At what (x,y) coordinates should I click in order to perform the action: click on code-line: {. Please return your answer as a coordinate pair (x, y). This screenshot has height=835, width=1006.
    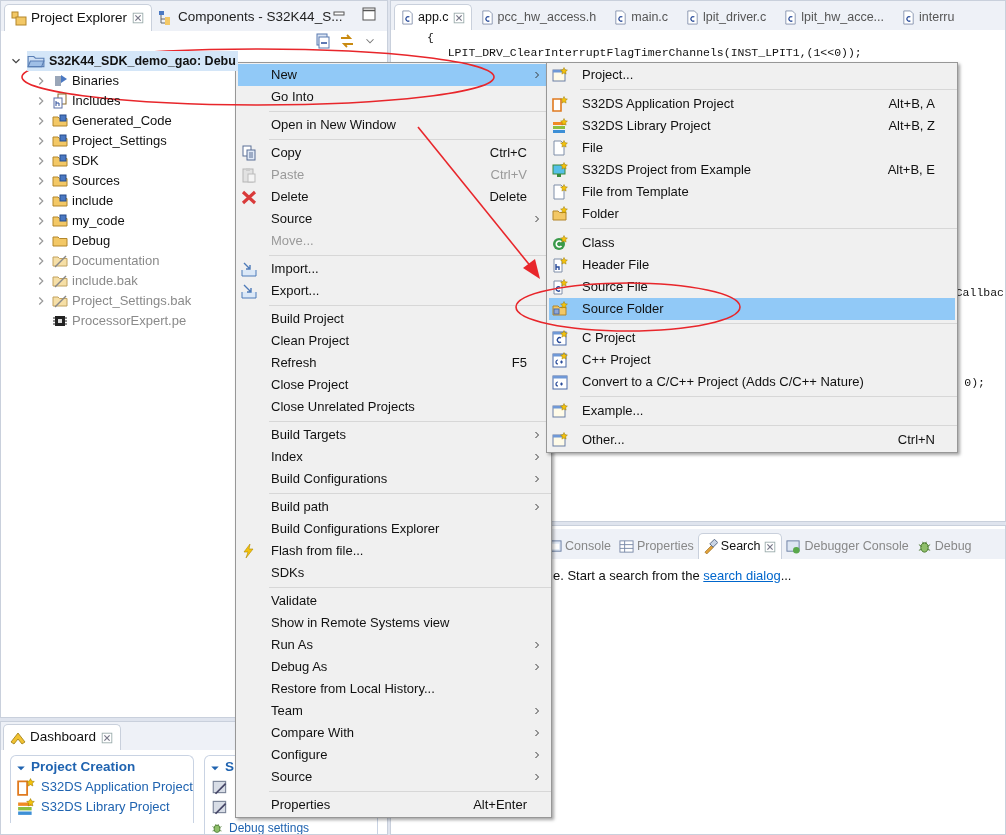
    Looking at the image, I should click on (430, 37).